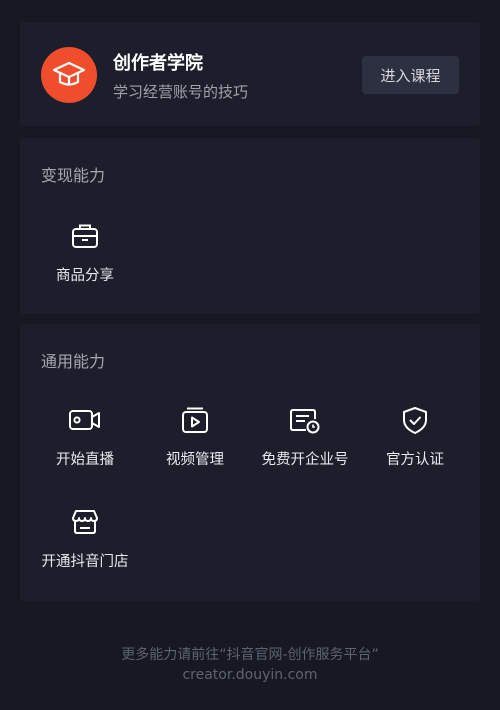 This screenshot has width=500, height=710. What do you see at coordinates (85, 460) in the screenshot?
I see `start-live-label: 开始直播` at bounding box center [85, 460].